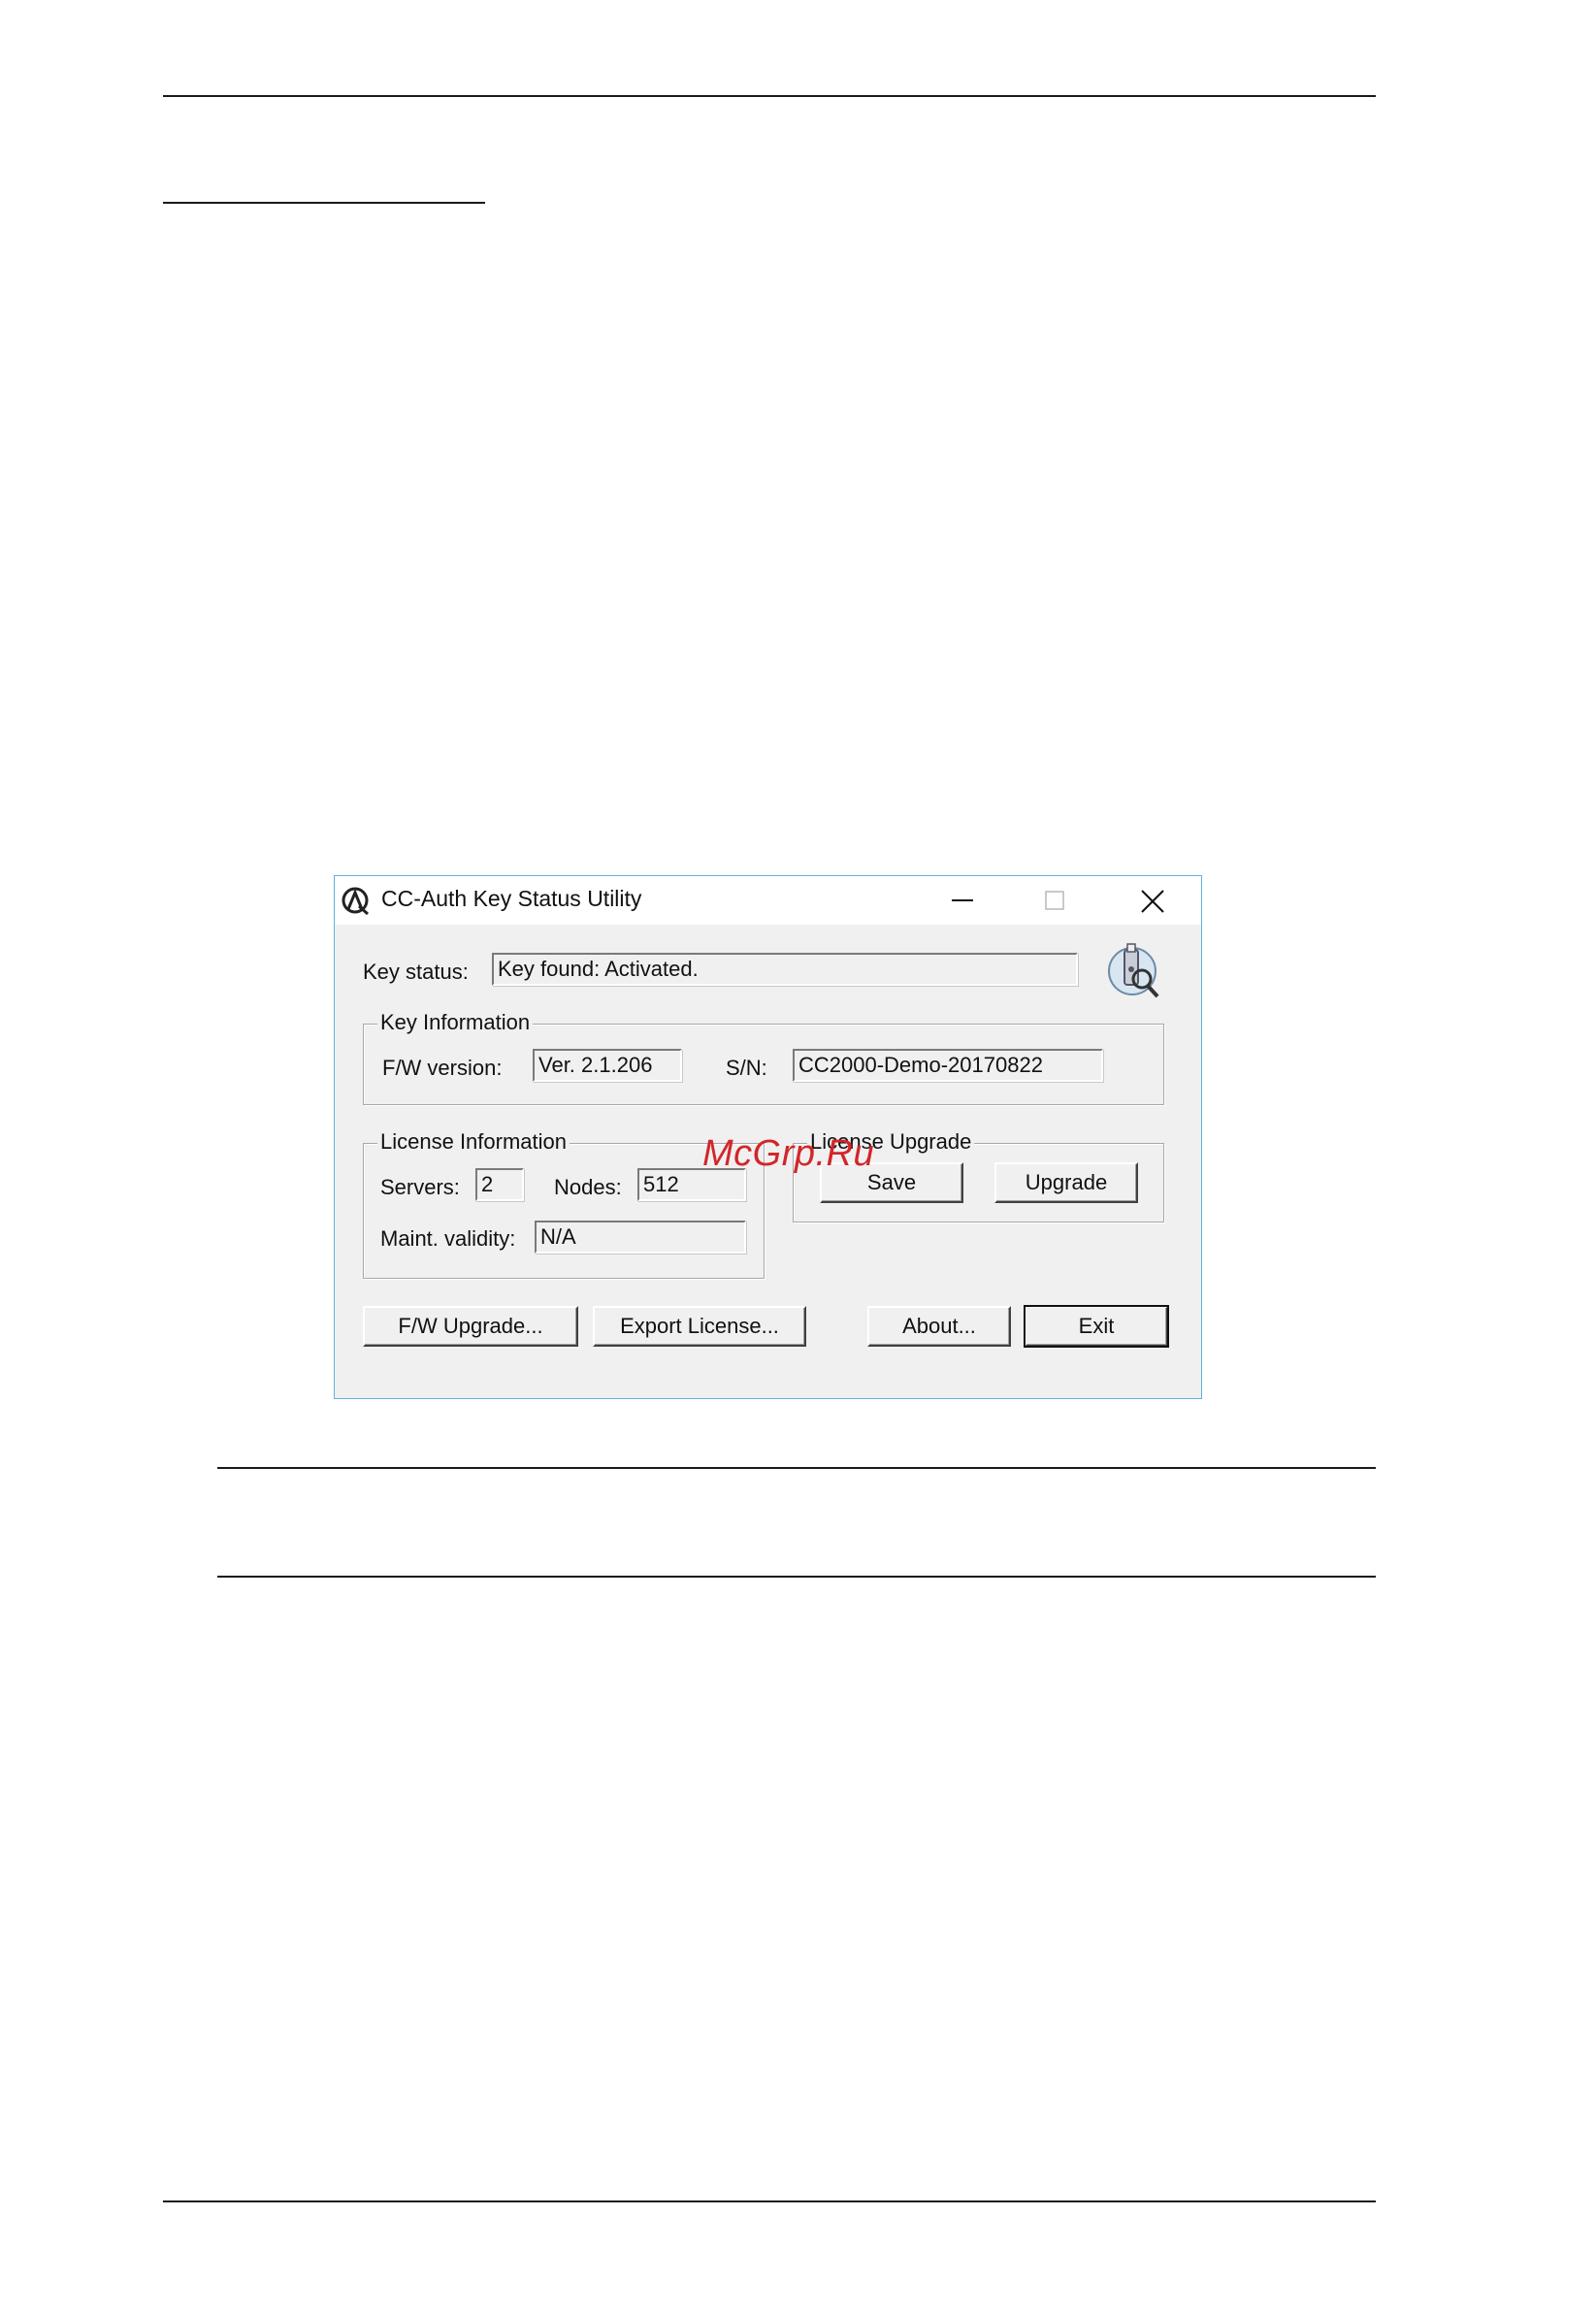 This screenshot has height=2314, width=1596. Describe the element at coordinates (1133, 971) in the screenshot. I see `usb-key-search-icon` at that location.